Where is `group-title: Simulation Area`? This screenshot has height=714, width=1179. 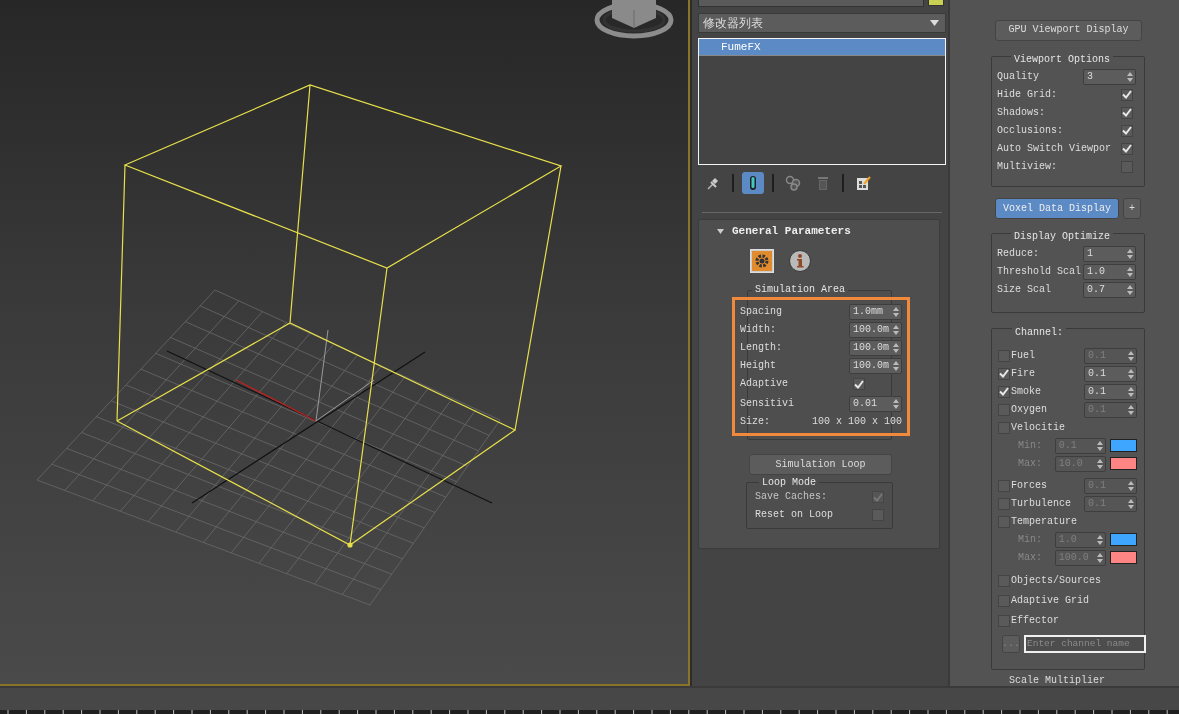 group-title: Simulation Area is located at coordinates (800, 290).